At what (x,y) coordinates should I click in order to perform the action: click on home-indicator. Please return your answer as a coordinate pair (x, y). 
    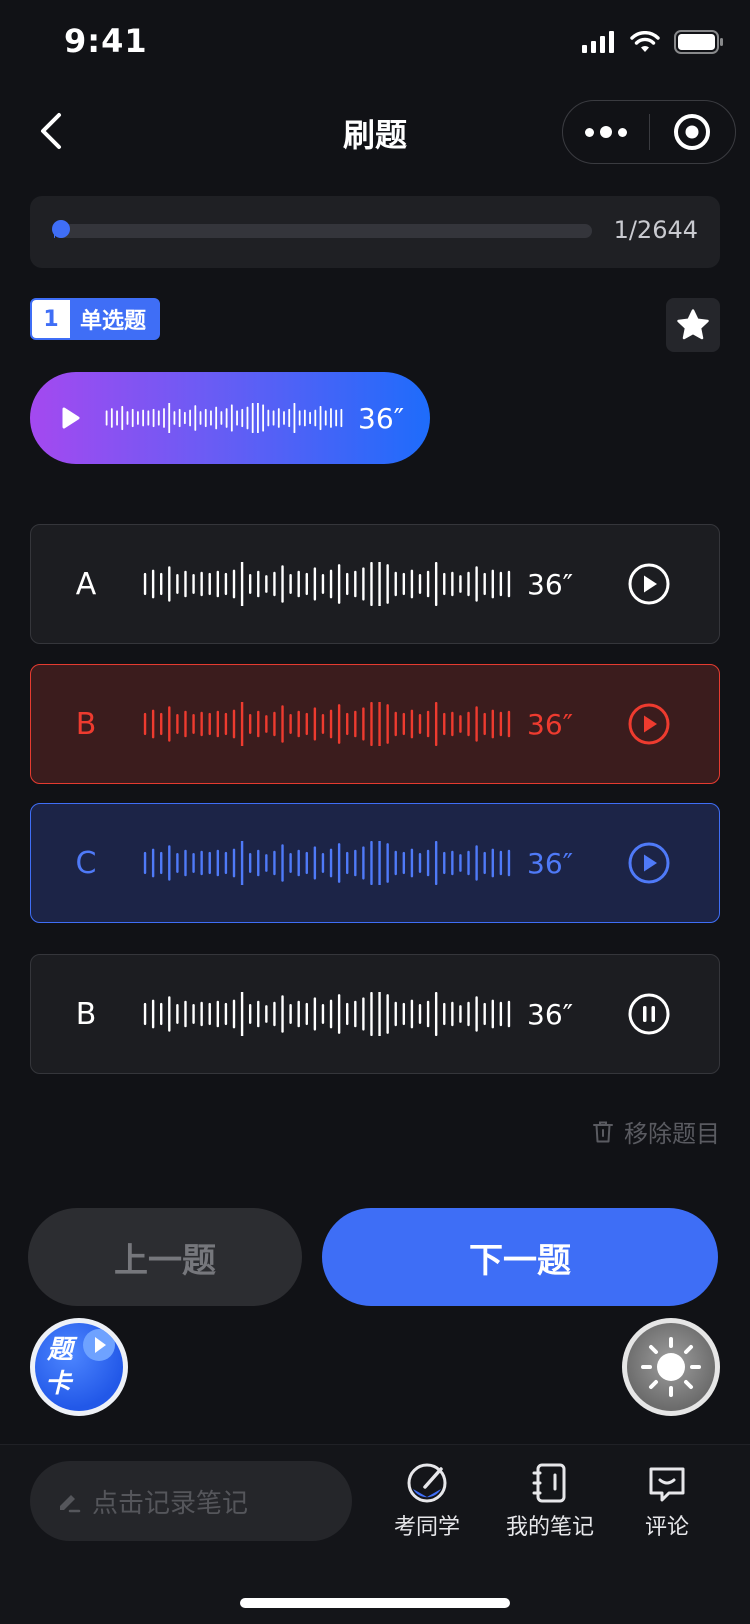
    Looking at the image, I should click on (375, 1603).